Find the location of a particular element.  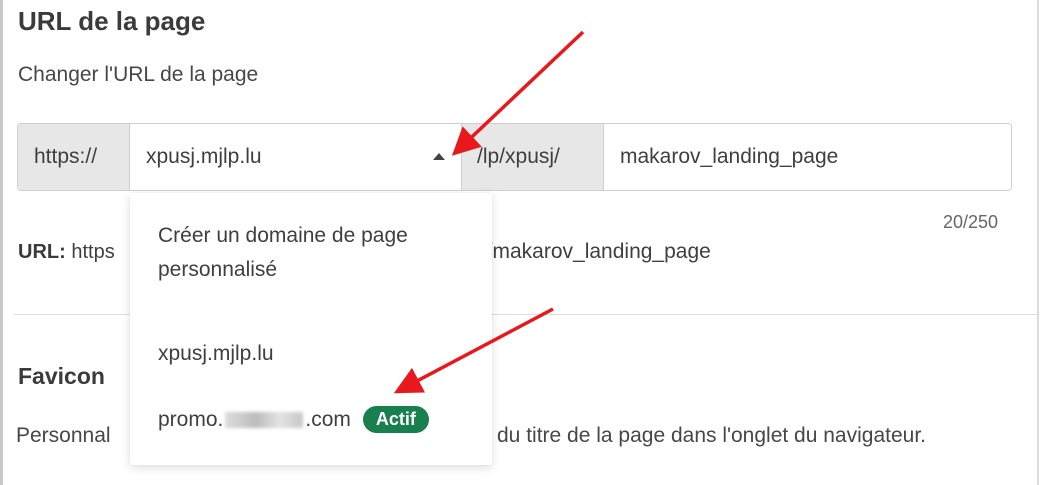

annotation-arrow-to-domain-select is located at coordinates (518, 93).